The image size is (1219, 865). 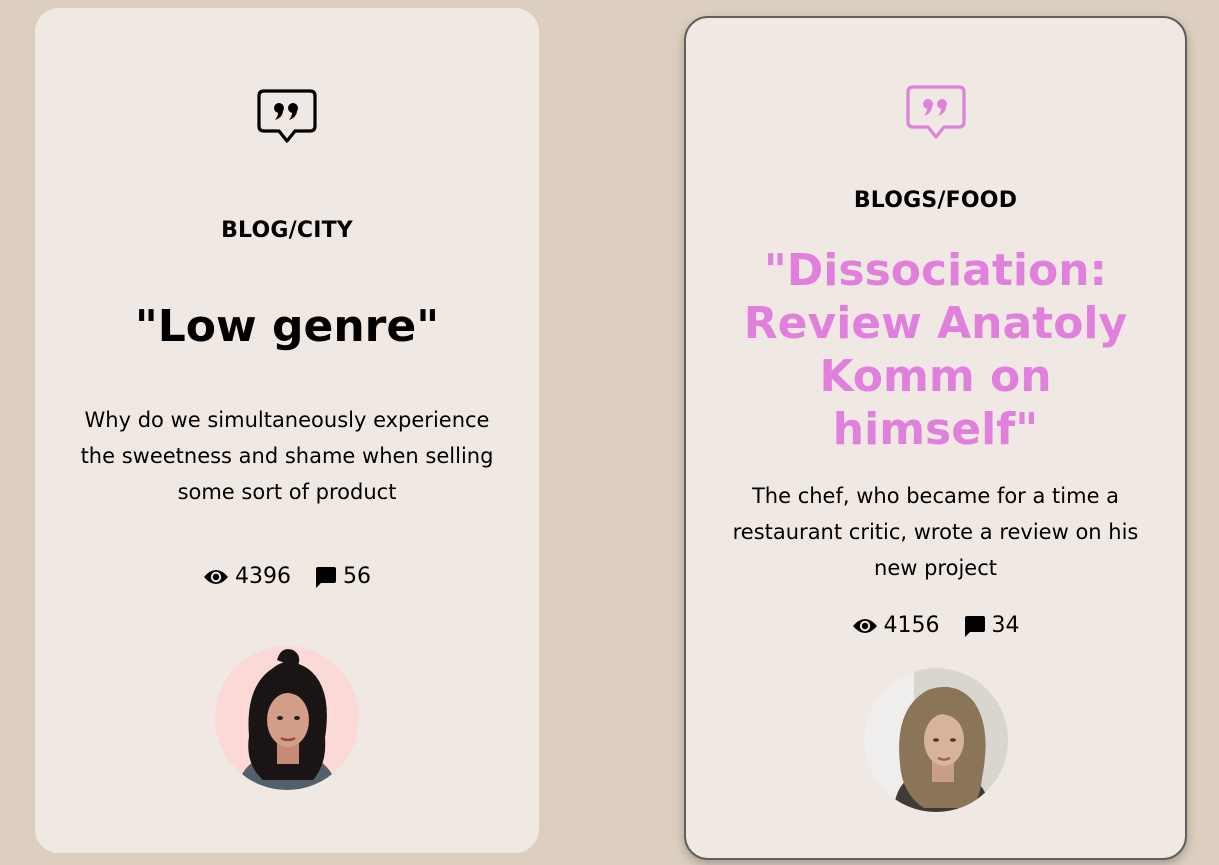 What do you see at coordinates (357, 576) in the screenshot?
I see `comments-count: 56` at bounding box center [357, 576].